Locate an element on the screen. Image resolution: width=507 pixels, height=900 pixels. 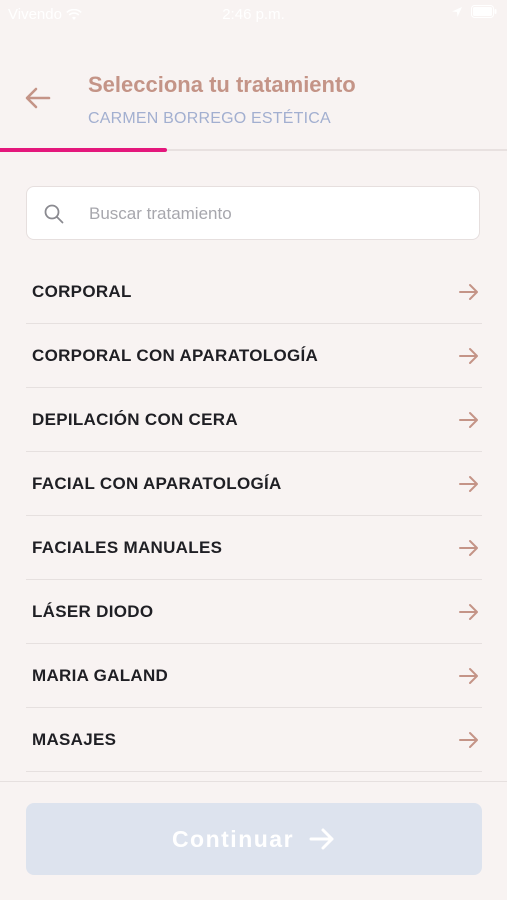
page-subtitle: CARMEN BORREGO ESTÉTICA is located at coordinates (209, 118).